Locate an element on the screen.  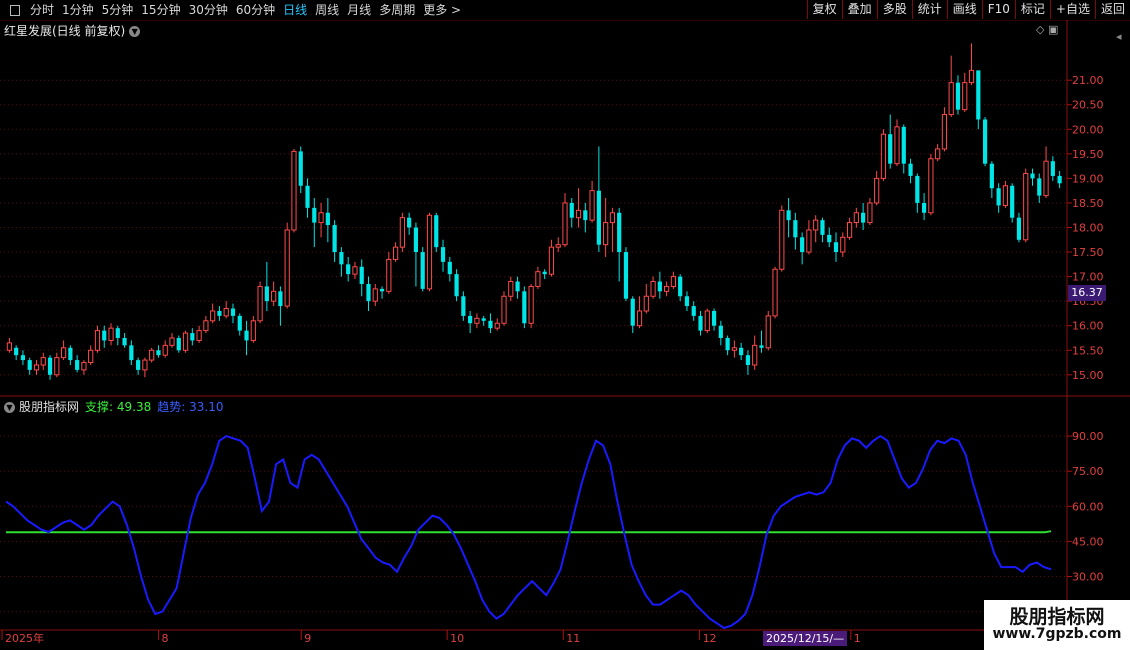
price-tick-label: 17.50 is located at coordinates (1088, 252).